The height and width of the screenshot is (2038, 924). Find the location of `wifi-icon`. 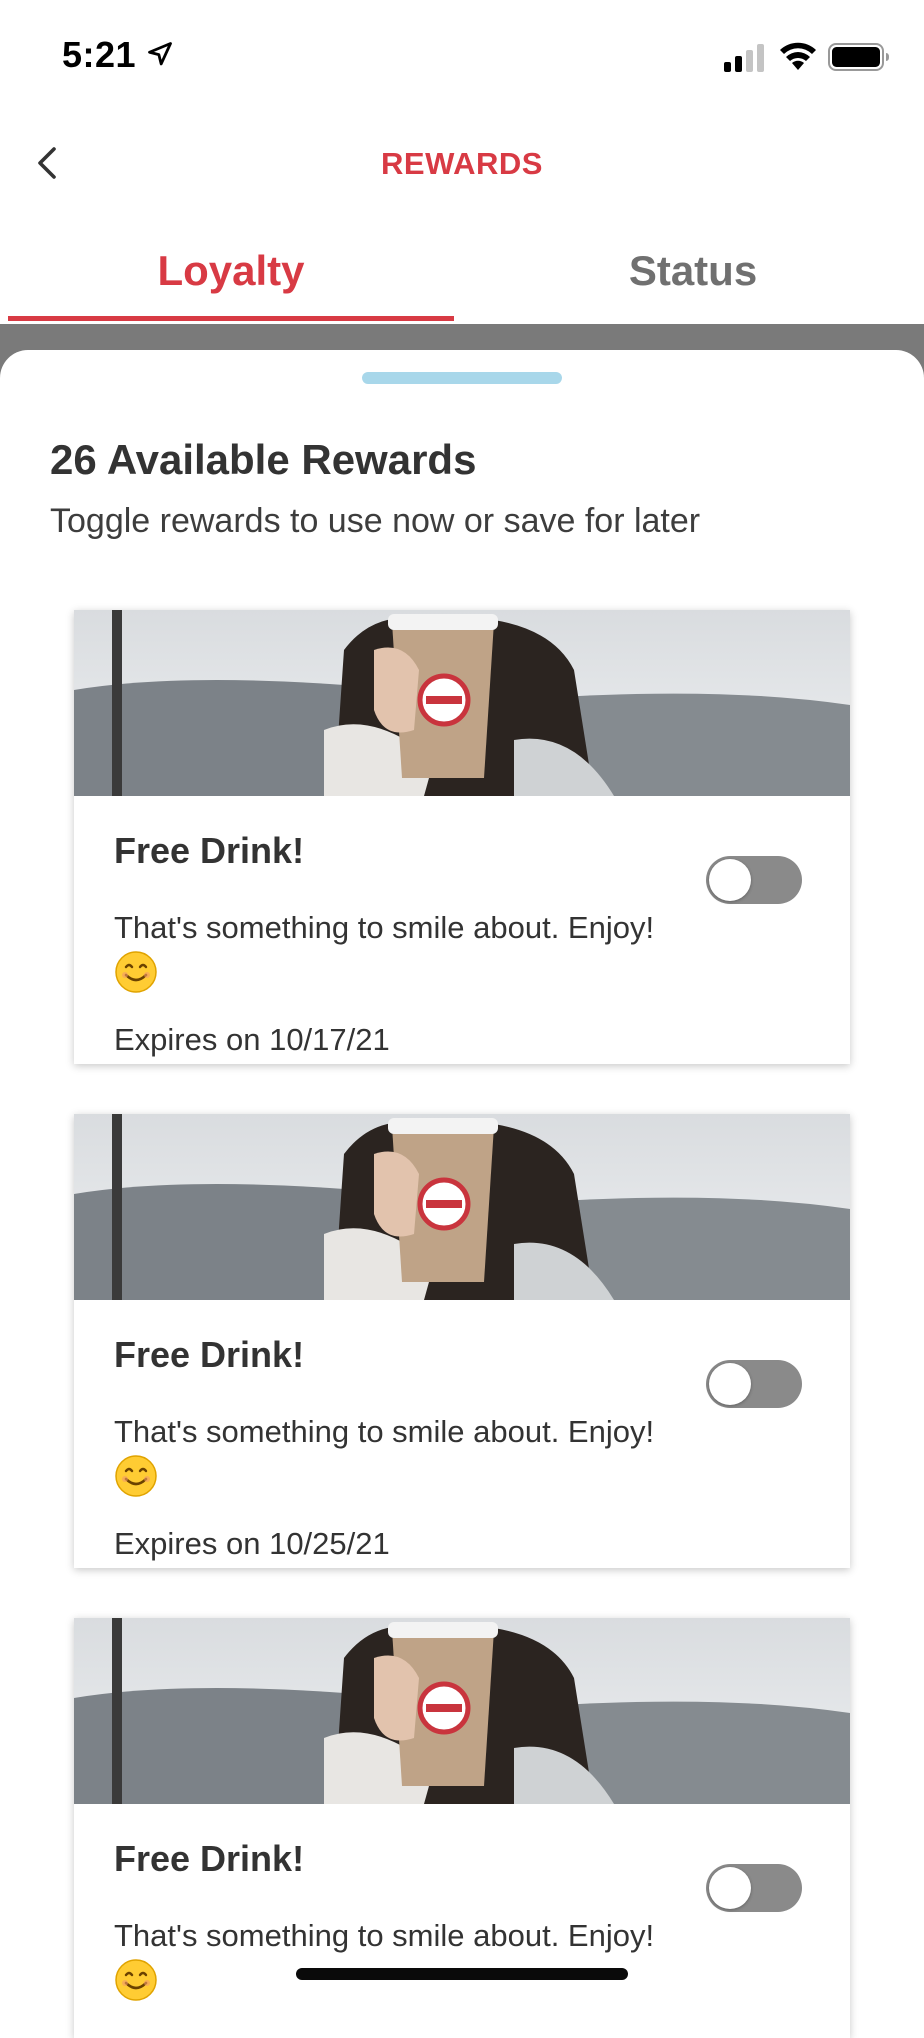

wifi-icon is located at coordinates (798, 56).